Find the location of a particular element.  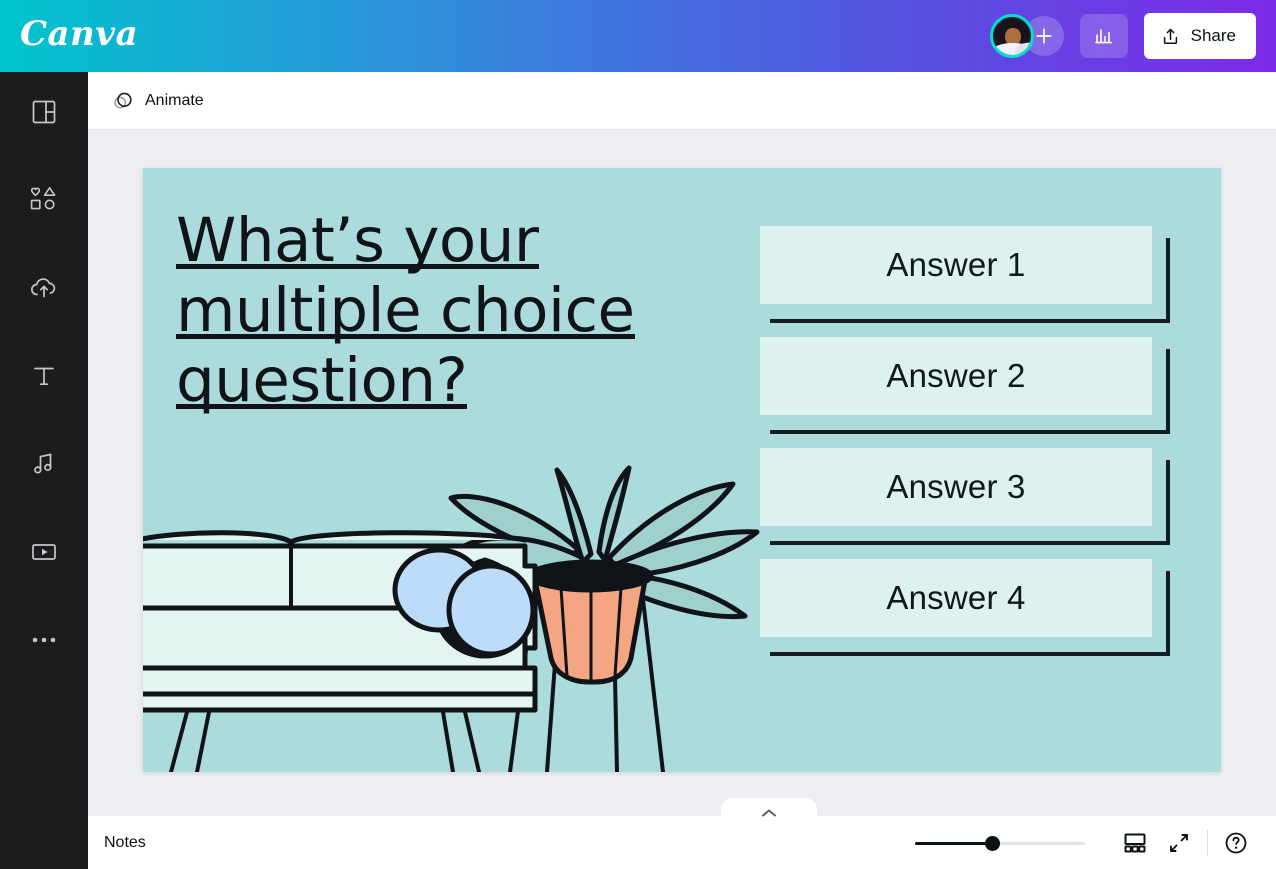

editor-toolbar: Animate is located at coordinates (682, 101).